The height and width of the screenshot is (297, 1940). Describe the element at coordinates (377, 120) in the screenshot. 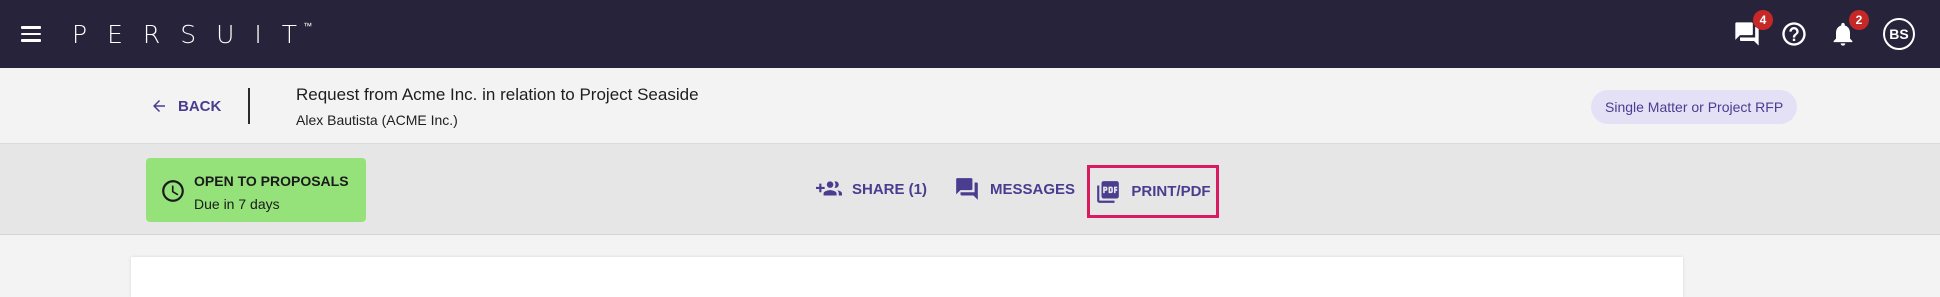

I see `request-requester: Alex Bautista (ACME Inc.)` at that location.